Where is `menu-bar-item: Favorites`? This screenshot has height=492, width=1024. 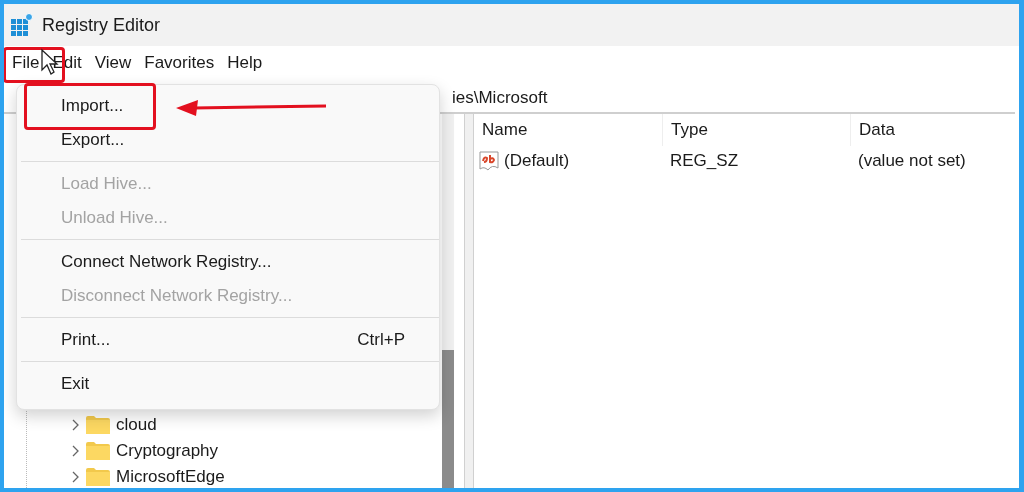 menu-bar-item: Favorites is located at coordinates (182, 63).